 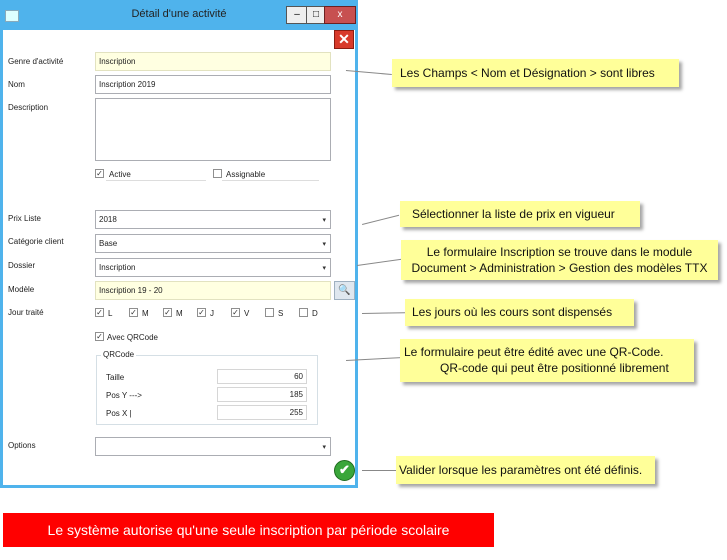 I want to click on maximize-button: □, so click(x=316, y=15).